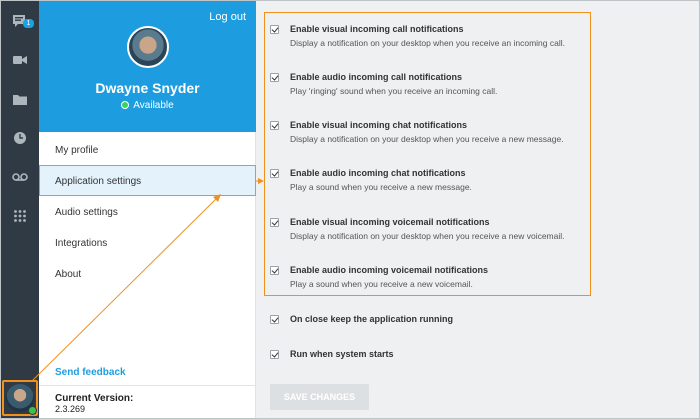  Describe the element at coordinates (147, 390) in the screenshot. I see `sidebar-footer: Send feedback Current Version: 2.3.269` at that location.